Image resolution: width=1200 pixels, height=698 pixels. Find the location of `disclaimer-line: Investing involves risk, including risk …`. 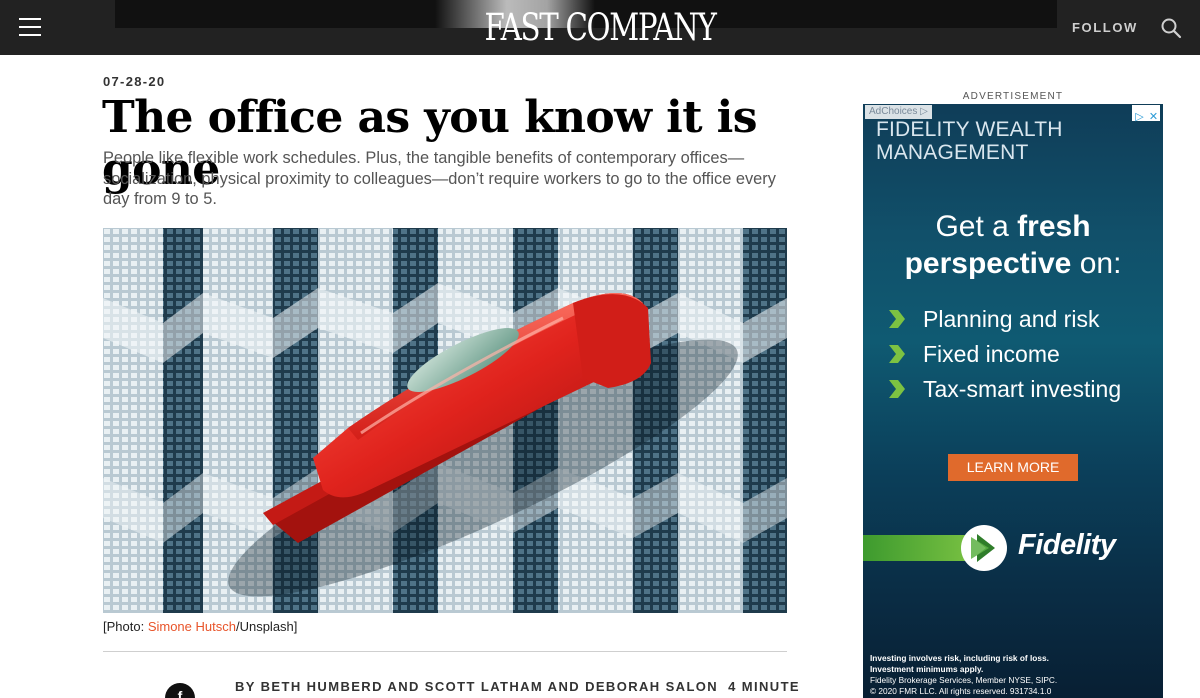

disclaimer-line: Investing involves risk, including risk … is located at coordinates (959, 658).